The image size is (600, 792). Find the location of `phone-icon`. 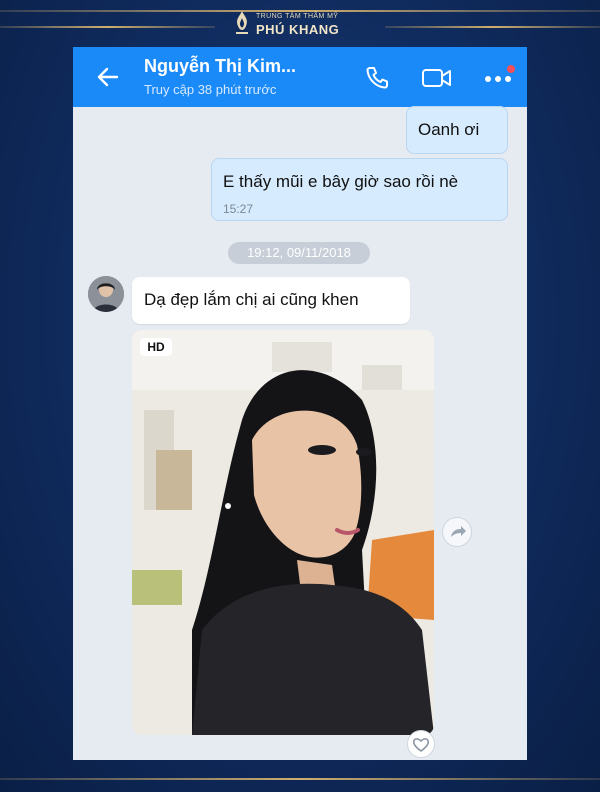

phone-icon is located at coordinates (377, 78).